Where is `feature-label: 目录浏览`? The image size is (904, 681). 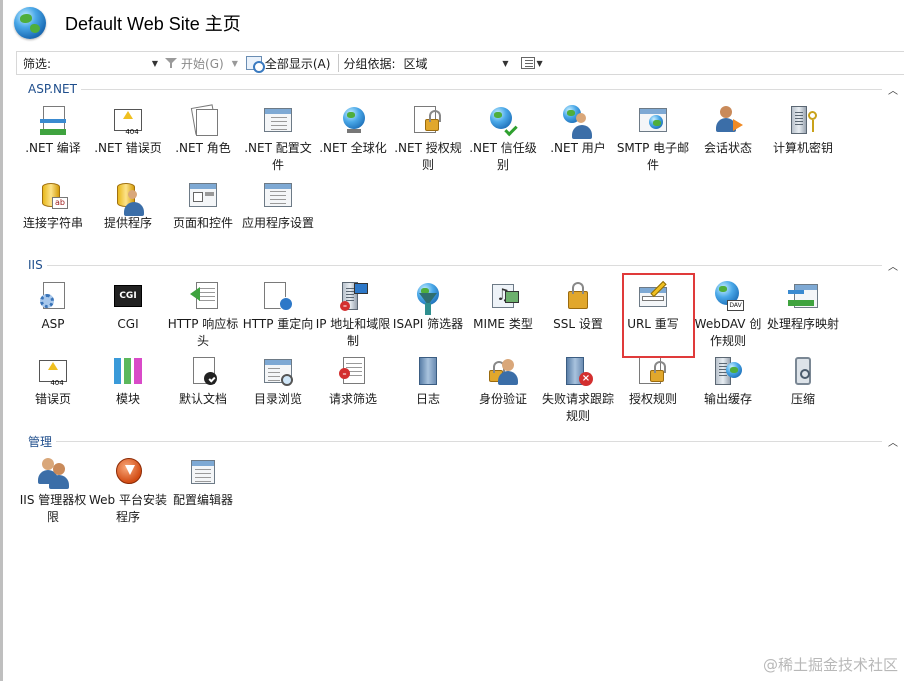 feature-label: 目录浏览 is located at coordinates (277, 399).